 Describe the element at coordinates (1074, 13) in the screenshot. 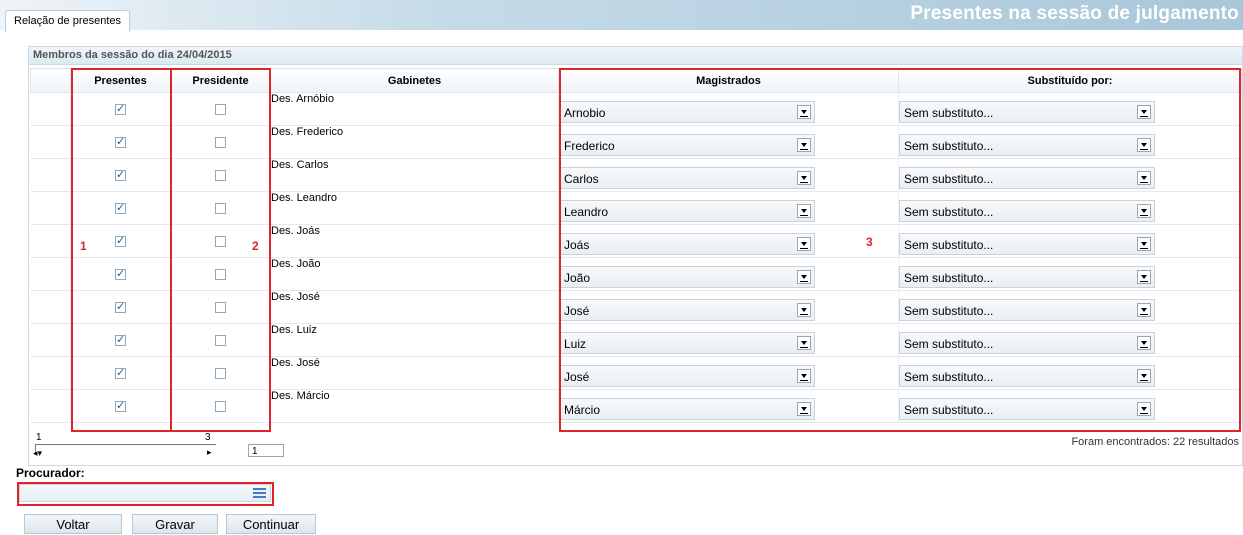

I see `page-title: Presentes na sessão de julgamento` at that location.